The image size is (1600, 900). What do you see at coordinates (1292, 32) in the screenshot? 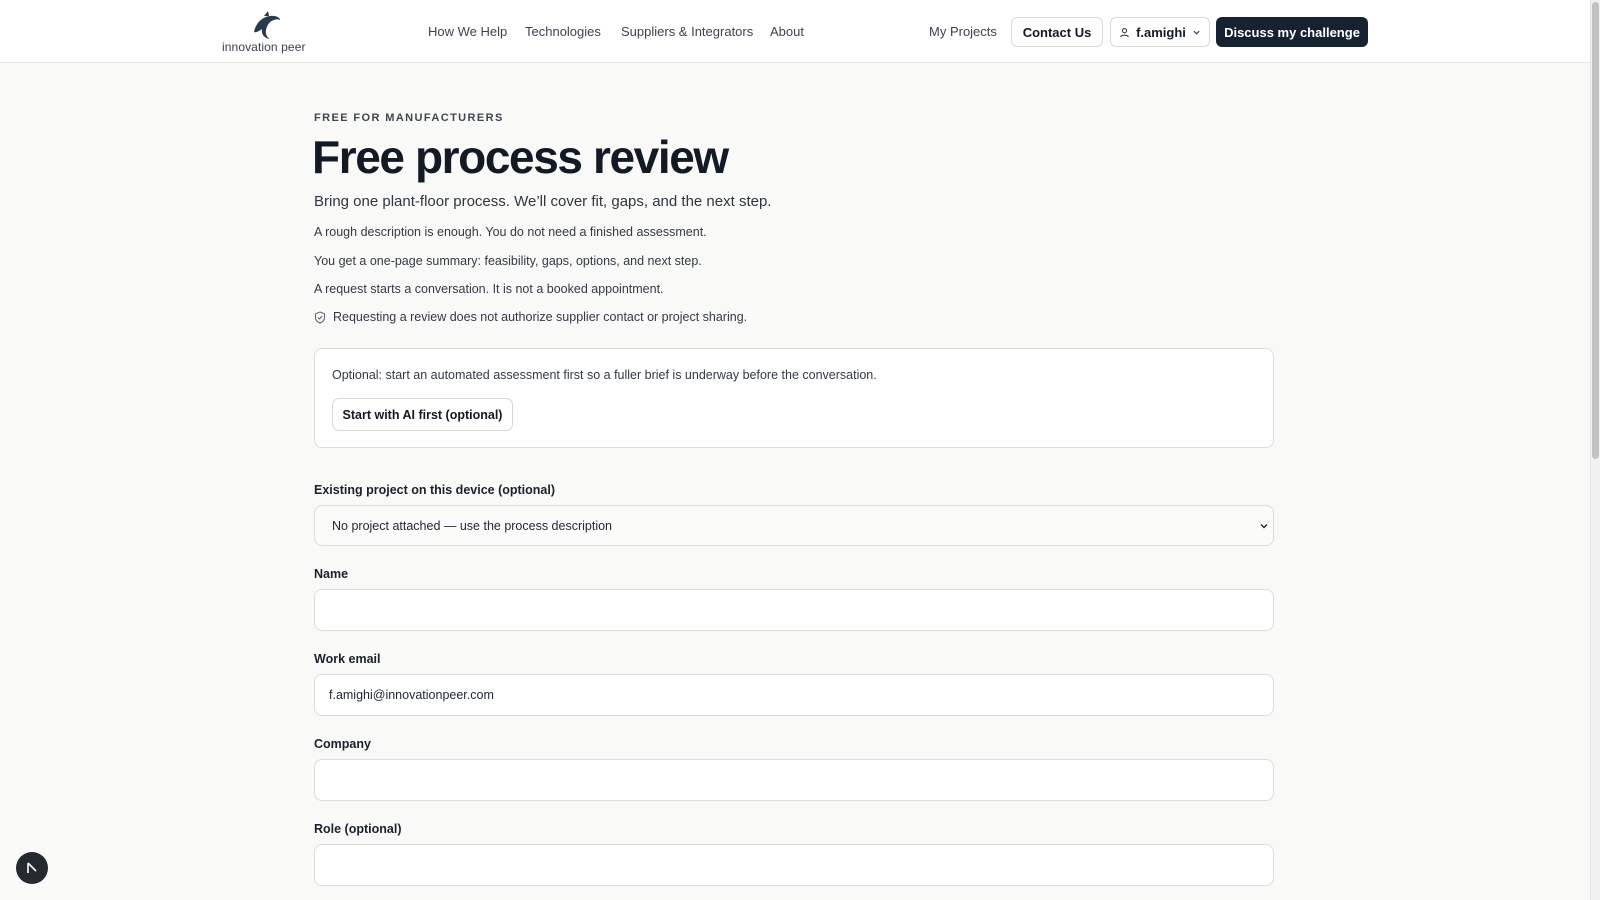
I see `discuss-challenge-button: Discuss my challenge` at bounding box center [1292, 32].